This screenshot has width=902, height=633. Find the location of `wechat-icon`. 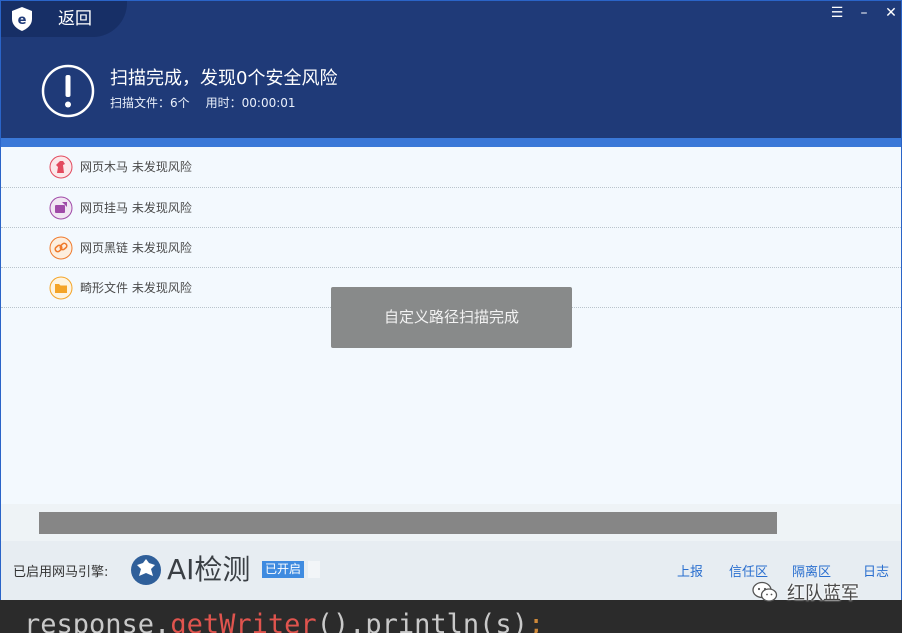

wechat-icon is located at coordinates (765, 591).